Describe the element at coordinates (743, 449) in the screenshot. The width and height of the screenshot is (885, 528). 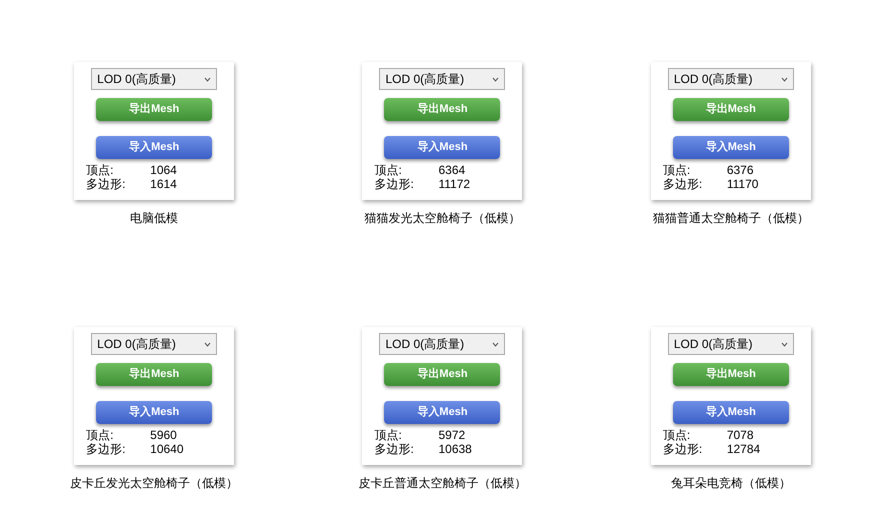
I see `stat-value: 12784` at that location.